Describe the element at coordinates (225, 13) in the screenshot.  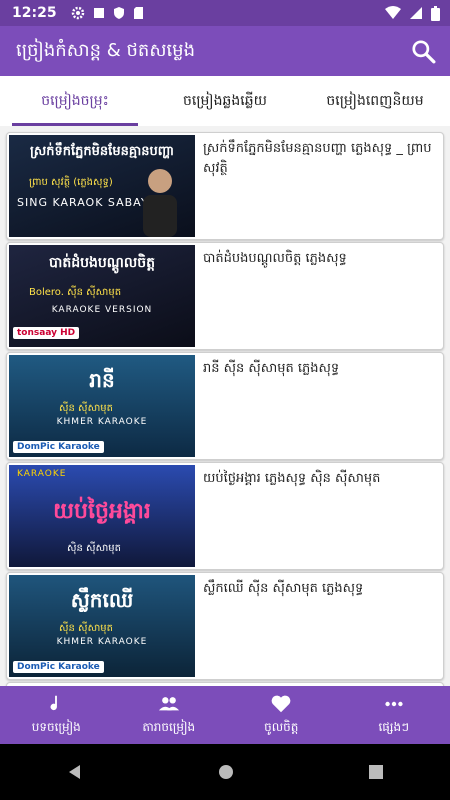
I see `status-bar: 12:25` at that location.